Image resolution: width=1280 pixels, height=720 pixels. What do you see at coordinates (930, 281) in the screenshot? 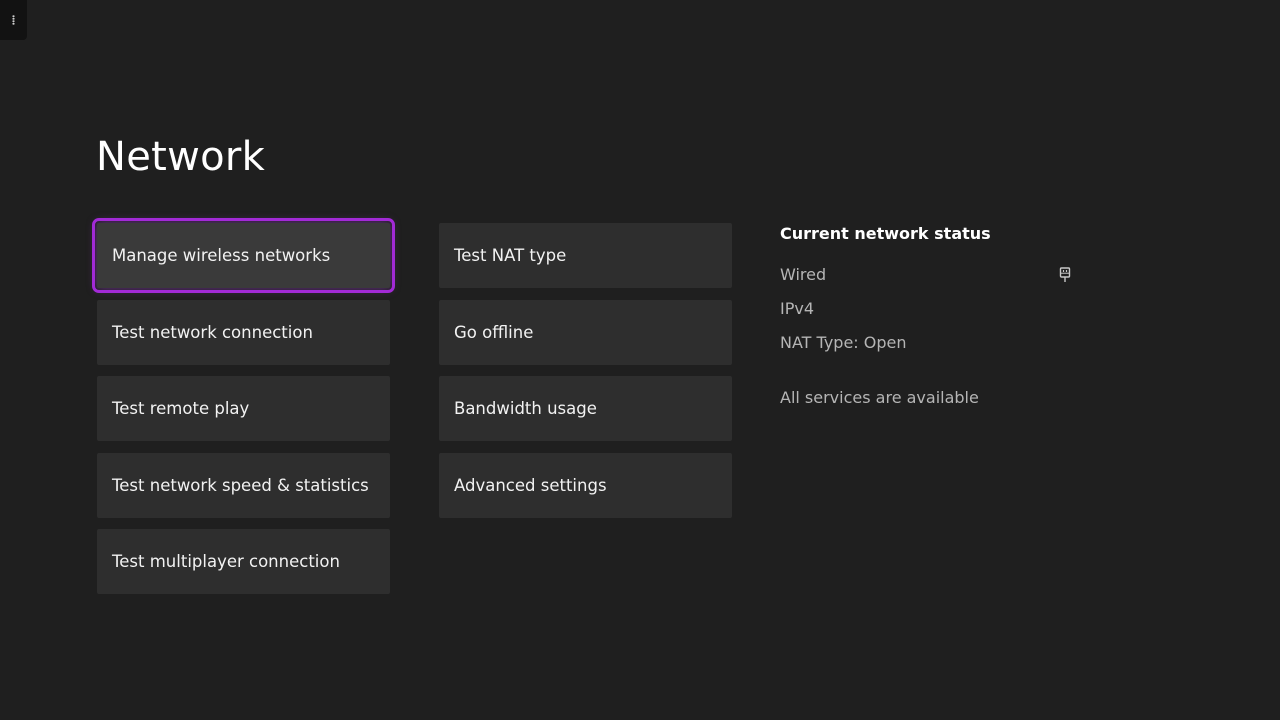
I see `connection-type-row: Wired` at bounding box center [930, 281].